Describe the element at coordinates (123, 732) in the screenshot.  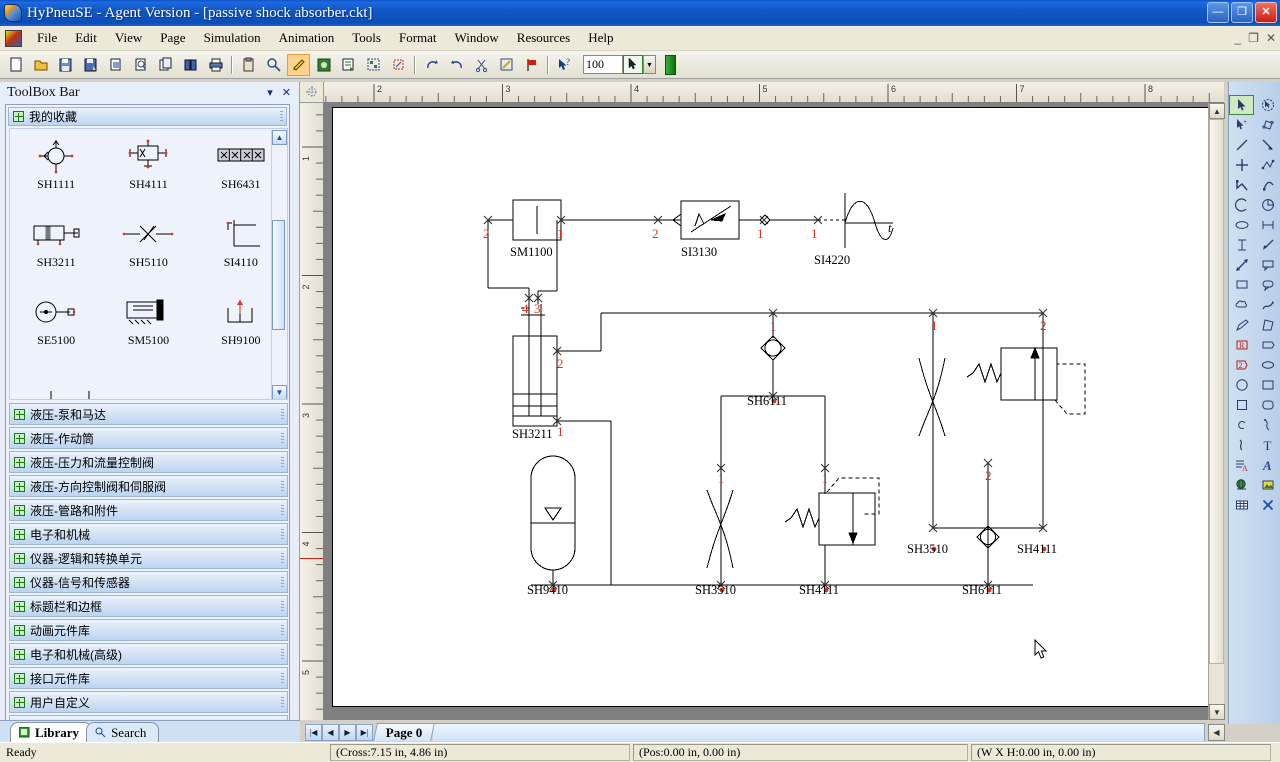
I see `tab-search: Search` at that location.